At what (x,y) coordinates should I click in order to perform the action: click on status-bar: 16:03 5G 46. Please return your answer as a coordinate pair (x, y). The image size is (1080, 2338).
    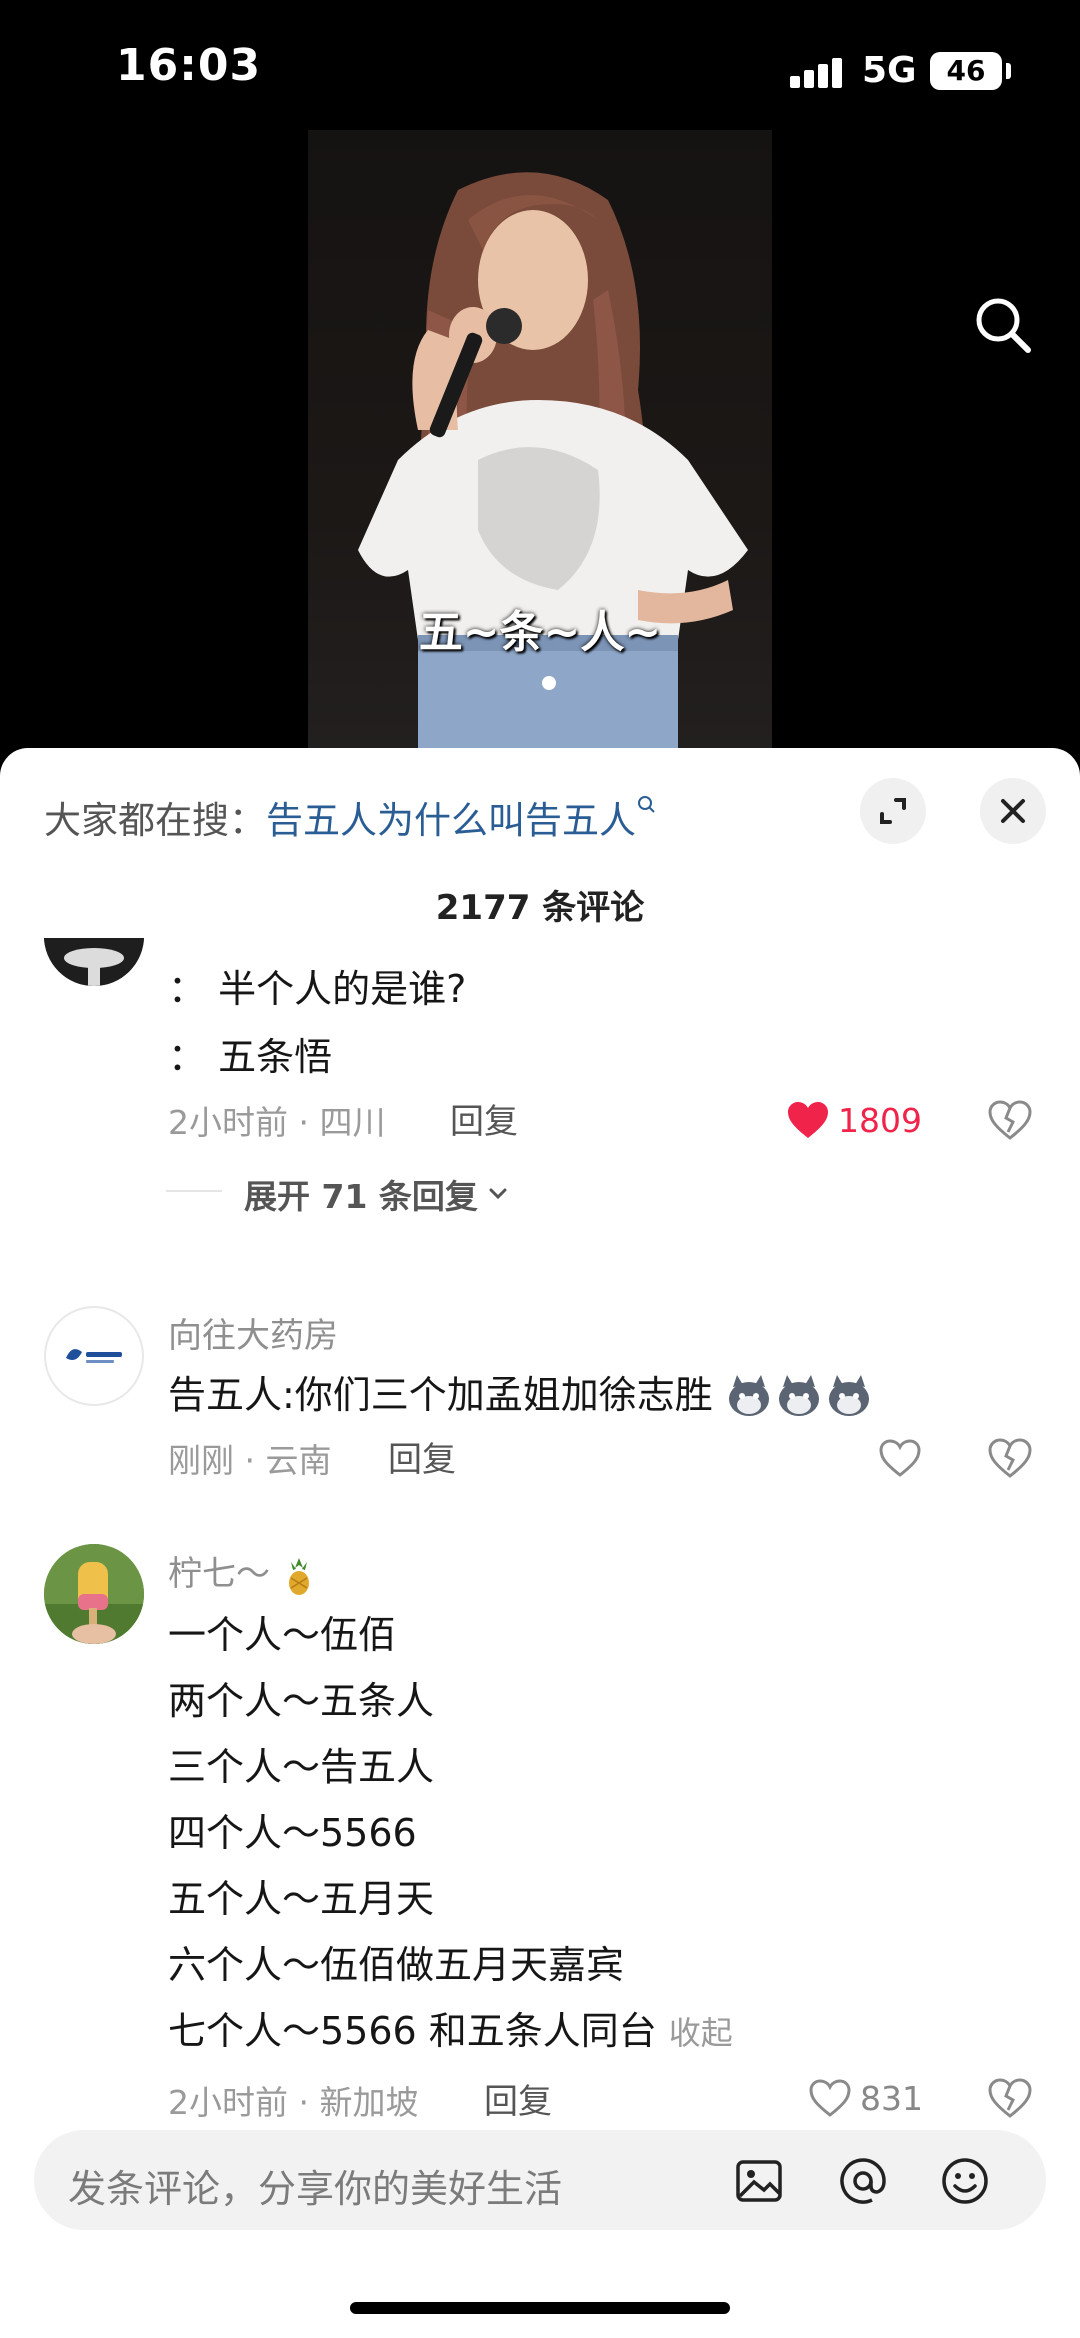
    Looking at the image, I should click on (540, 70).